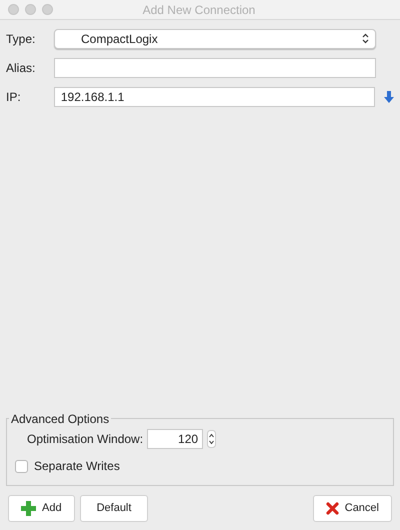  What do you see at coordinates (21, 39) in the screenshot?
I see `field-label: Type:` at bounding box center [21, 39].